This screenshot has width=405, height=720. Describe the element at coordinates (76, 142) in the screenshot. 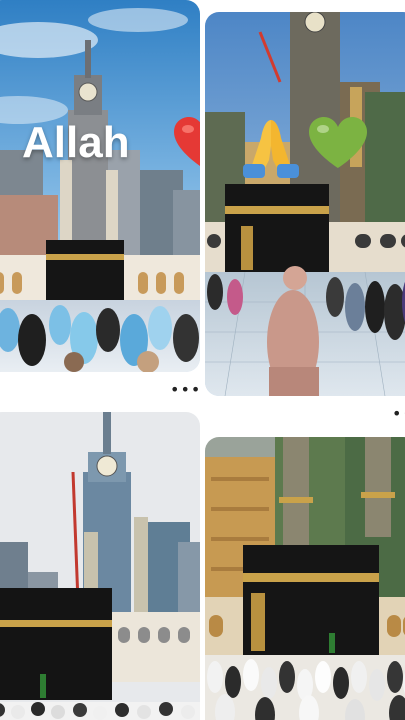

I see `pin-overlay-text: Allah` at that location.